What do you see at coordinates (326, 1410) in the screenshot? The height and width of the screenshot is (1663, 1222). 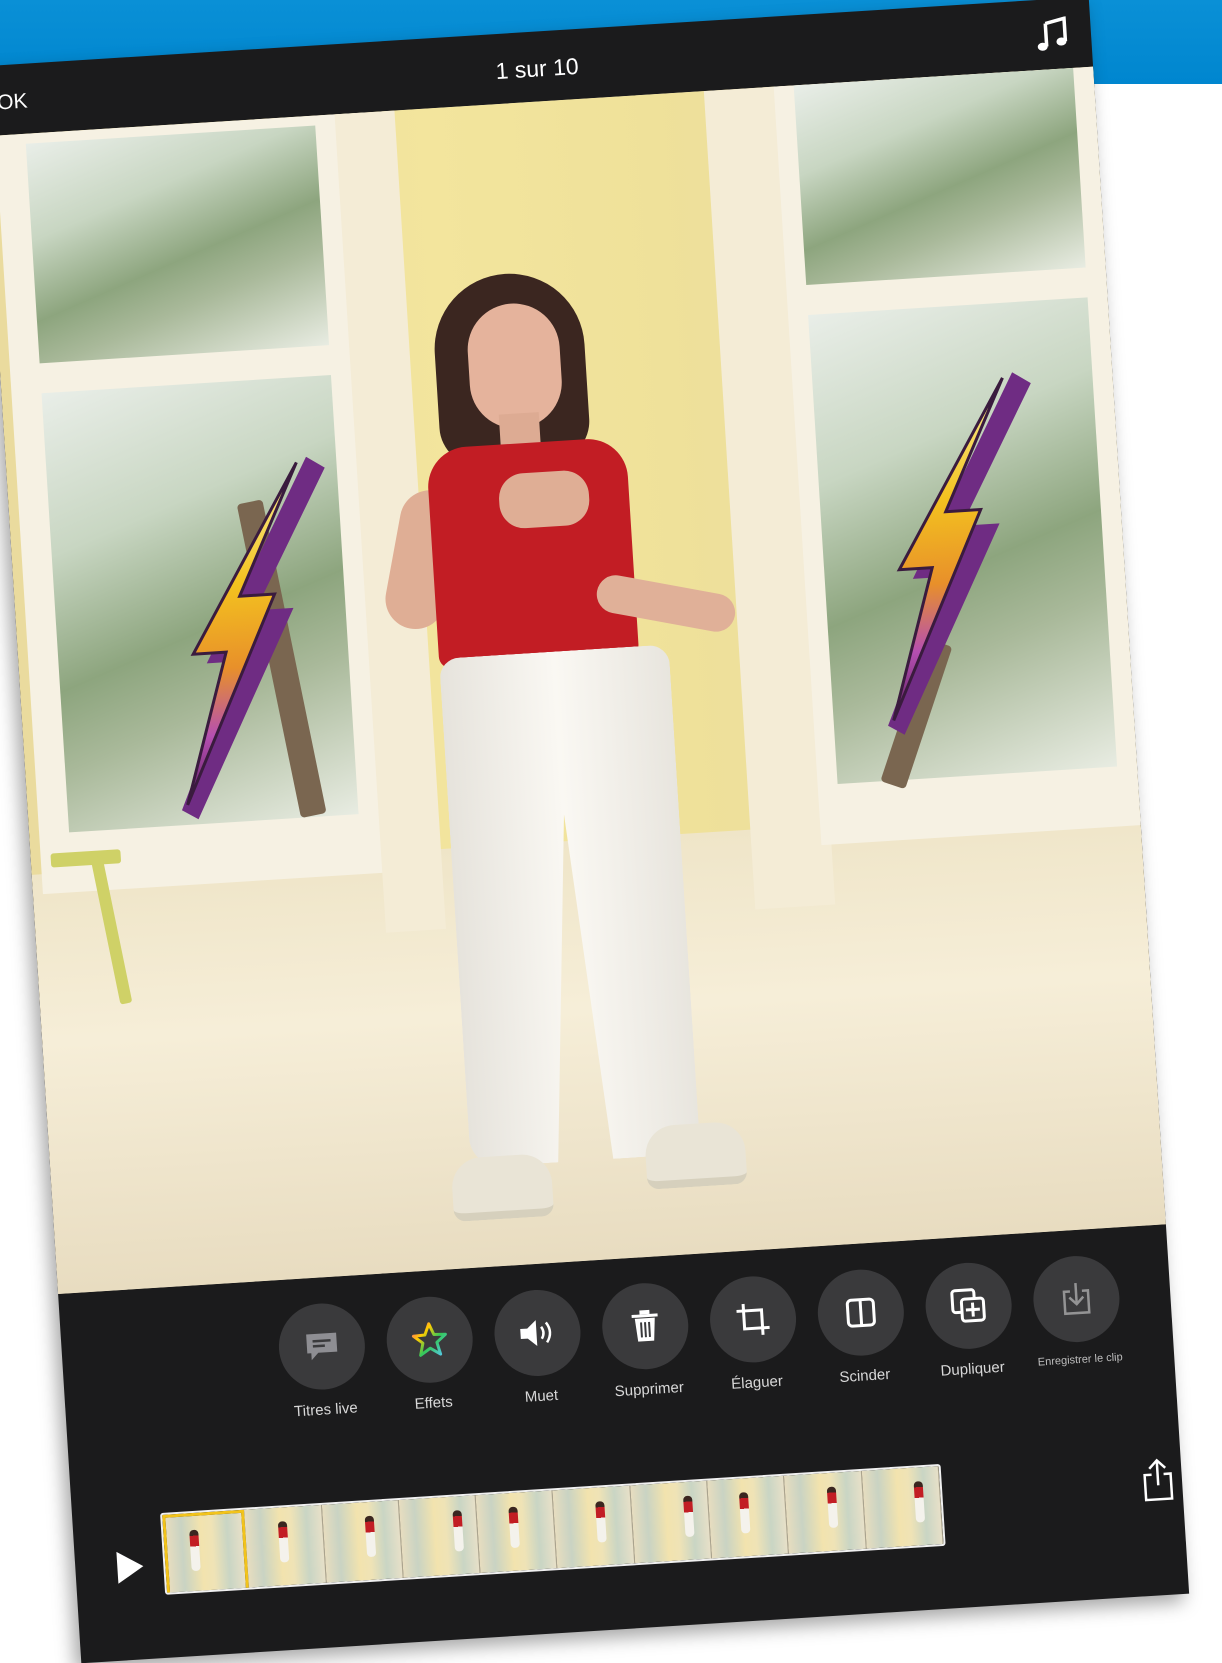 I see `live-titles-label: Titres live` at bounding box center [326, 1410].